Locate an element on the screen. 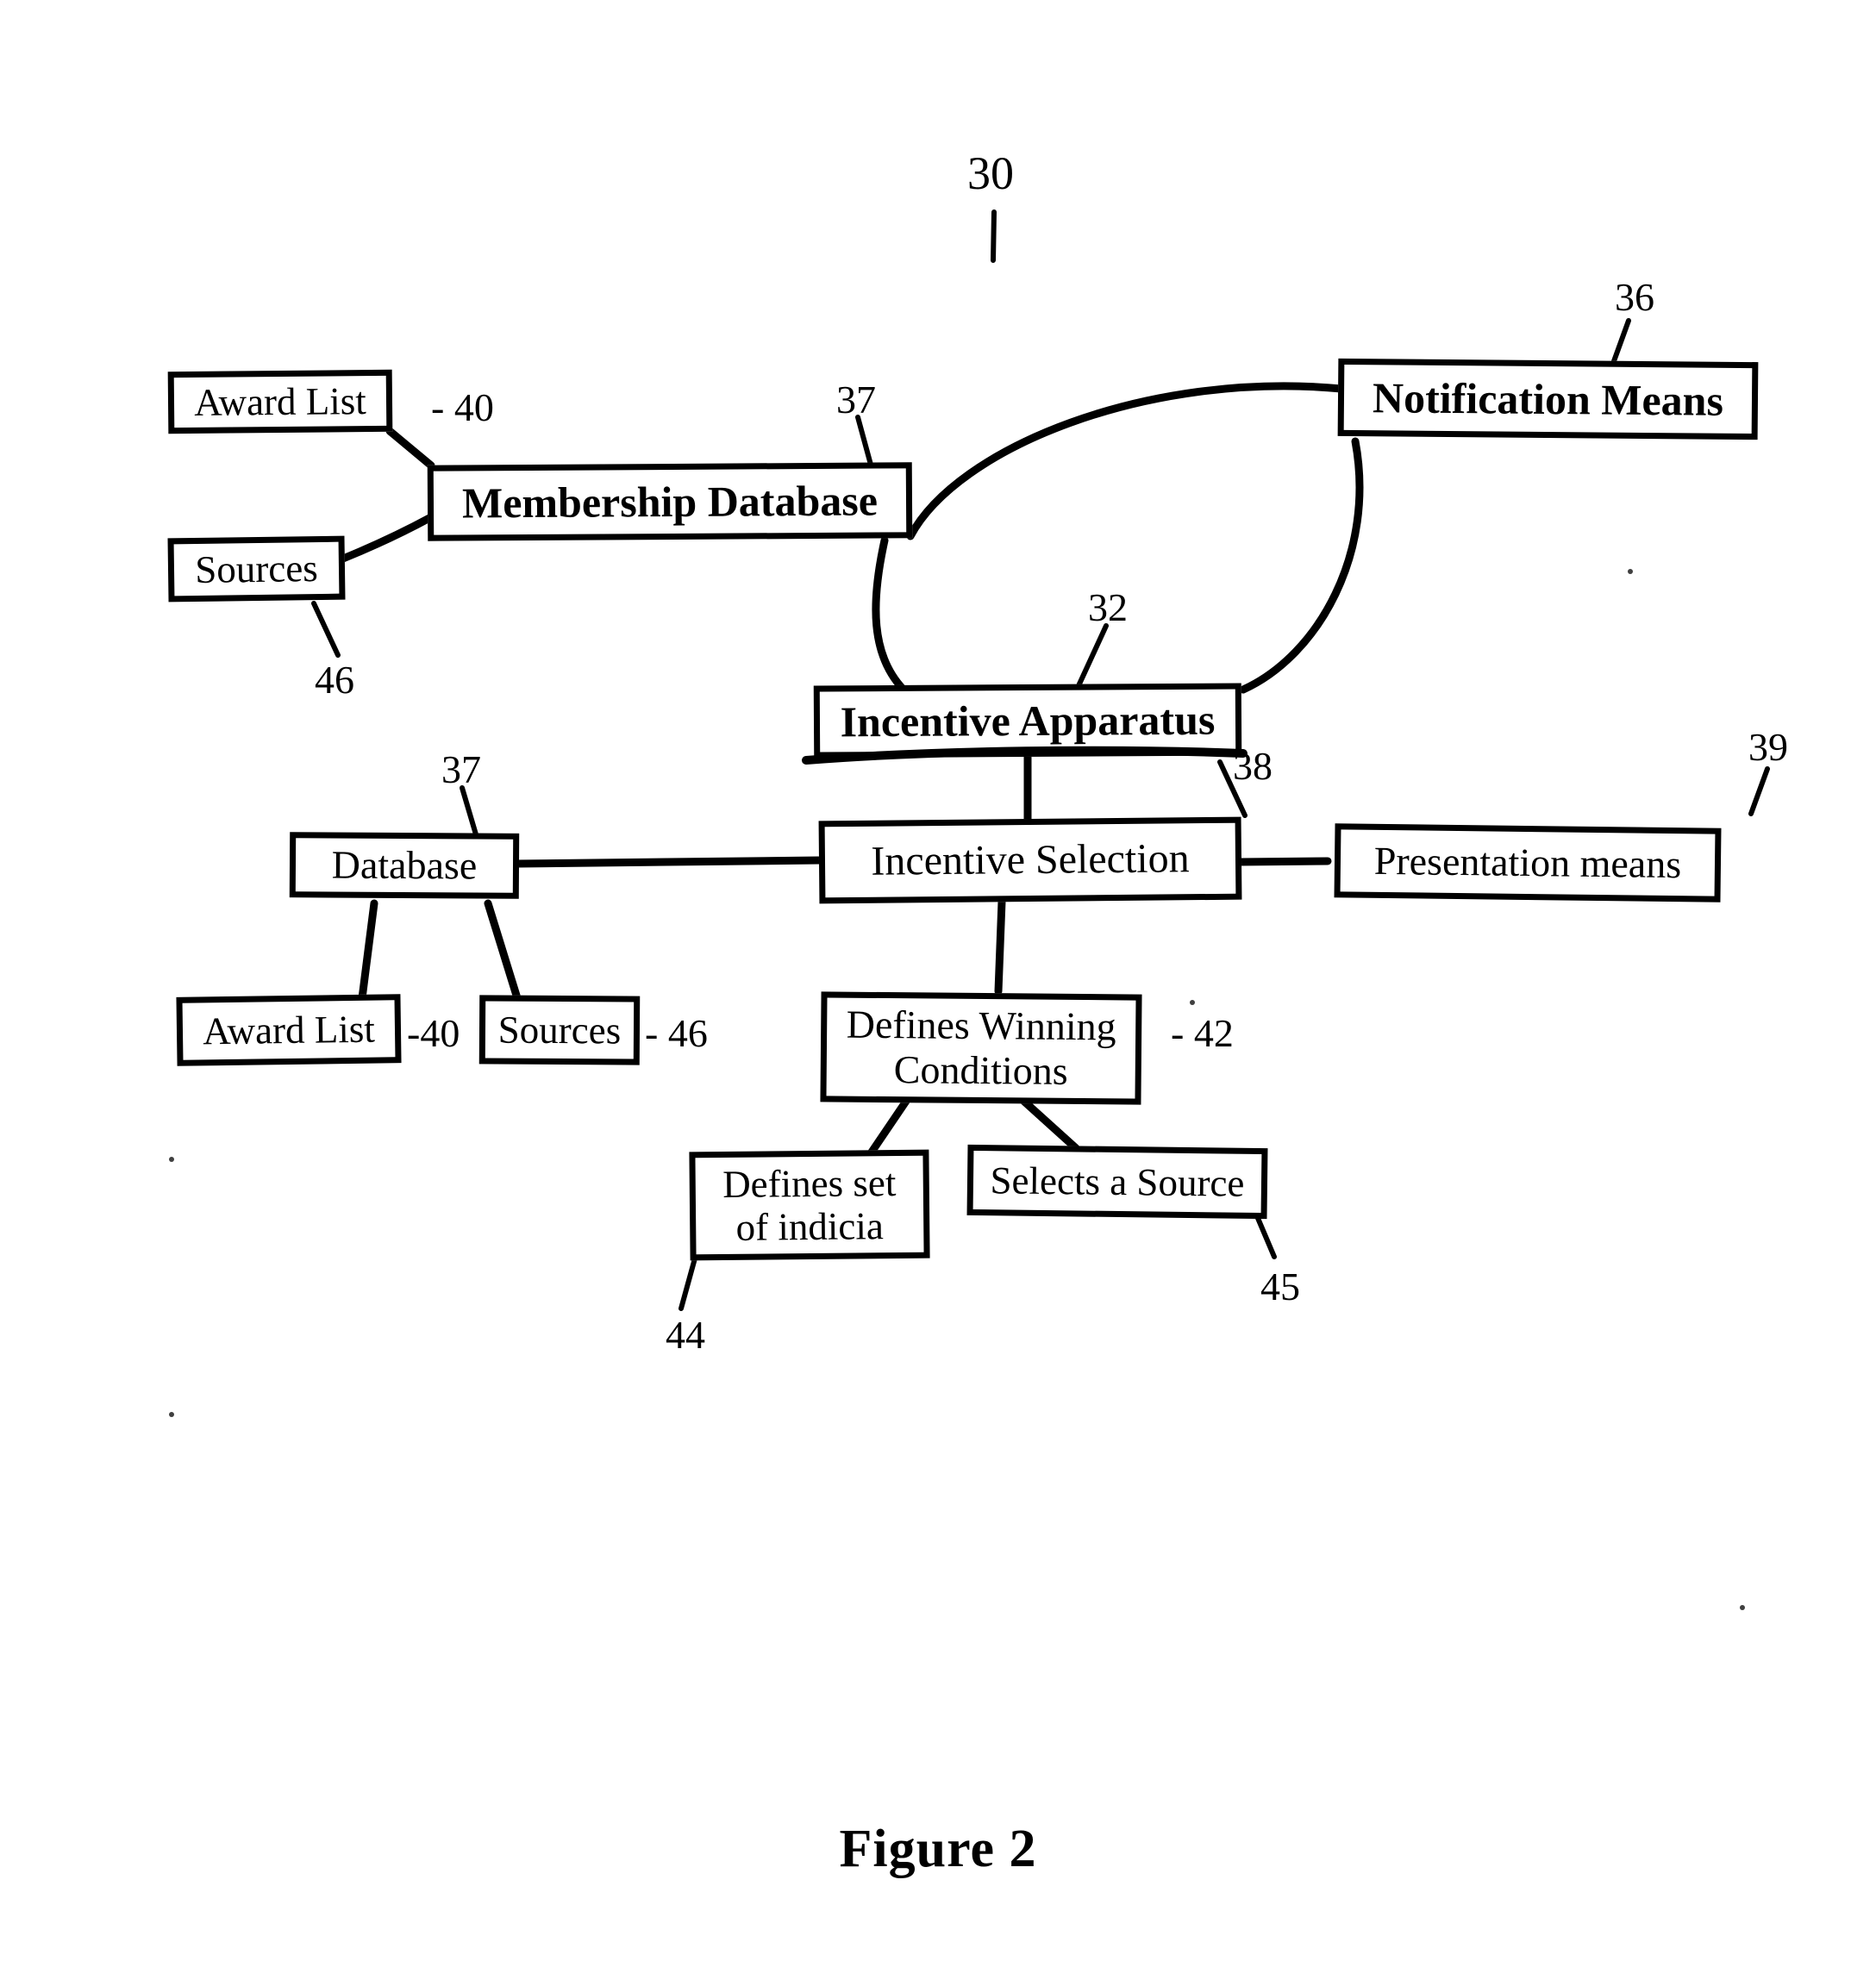 The image size is (1876, 1961). edge-notification-incentive is located at coordinates (1301, 565).